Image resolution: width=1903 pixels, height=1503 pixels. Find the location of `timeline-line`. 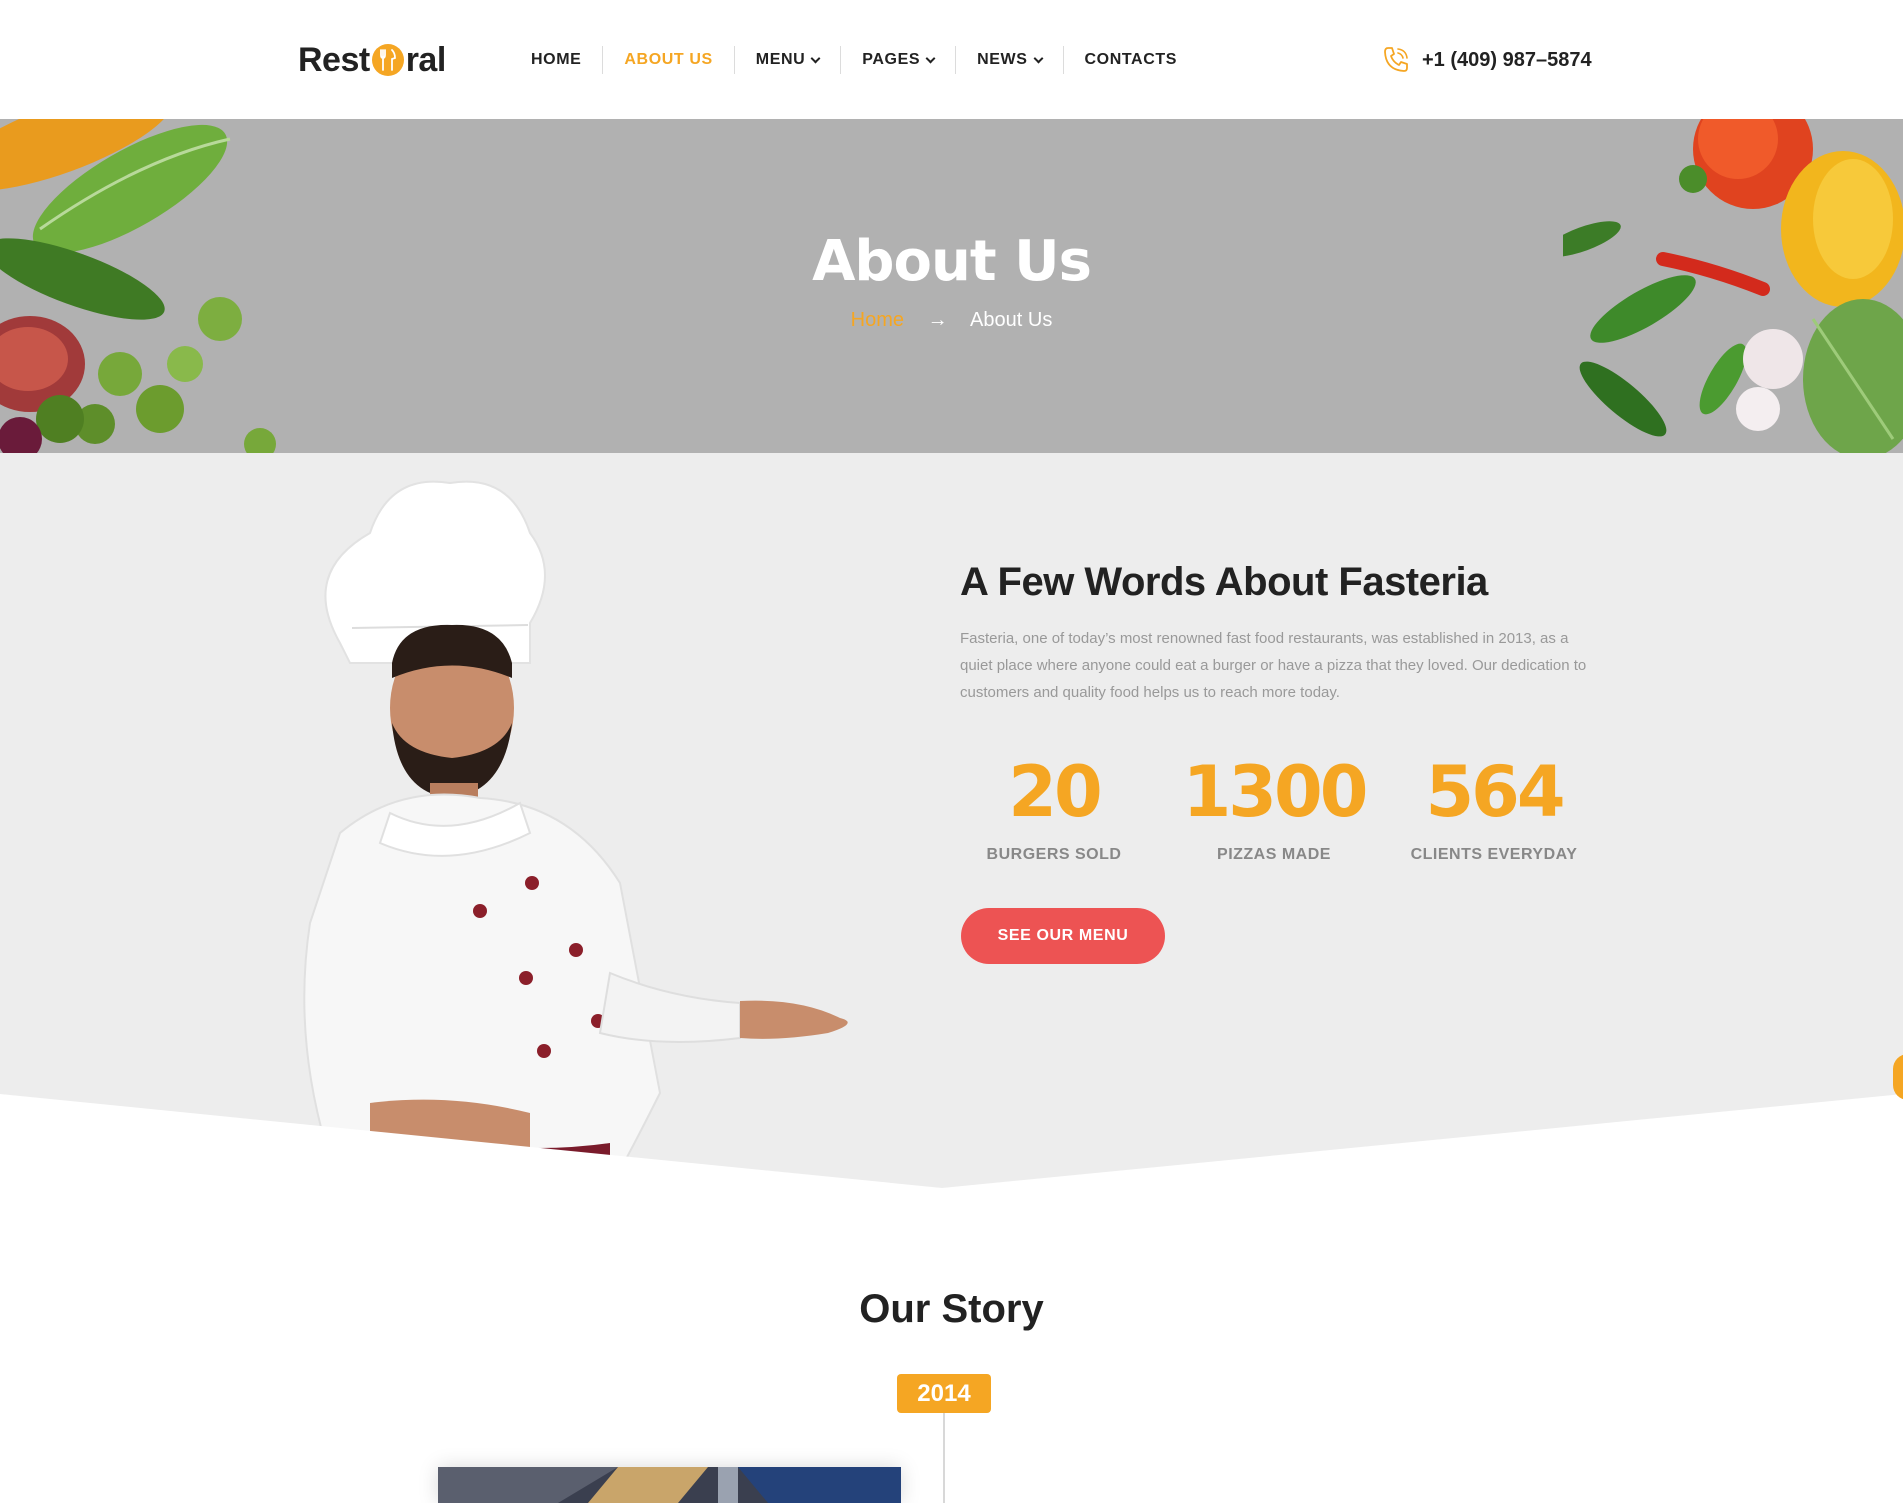

timeline-line is located at coordinates (944, 1458).